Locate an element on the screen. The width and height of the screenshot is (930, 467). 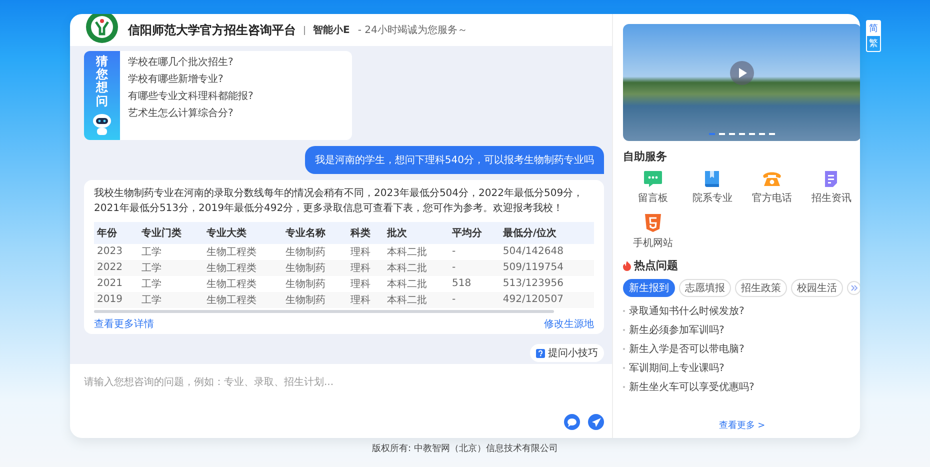
table-cell: 2021 is located at coordinates (116, 284).